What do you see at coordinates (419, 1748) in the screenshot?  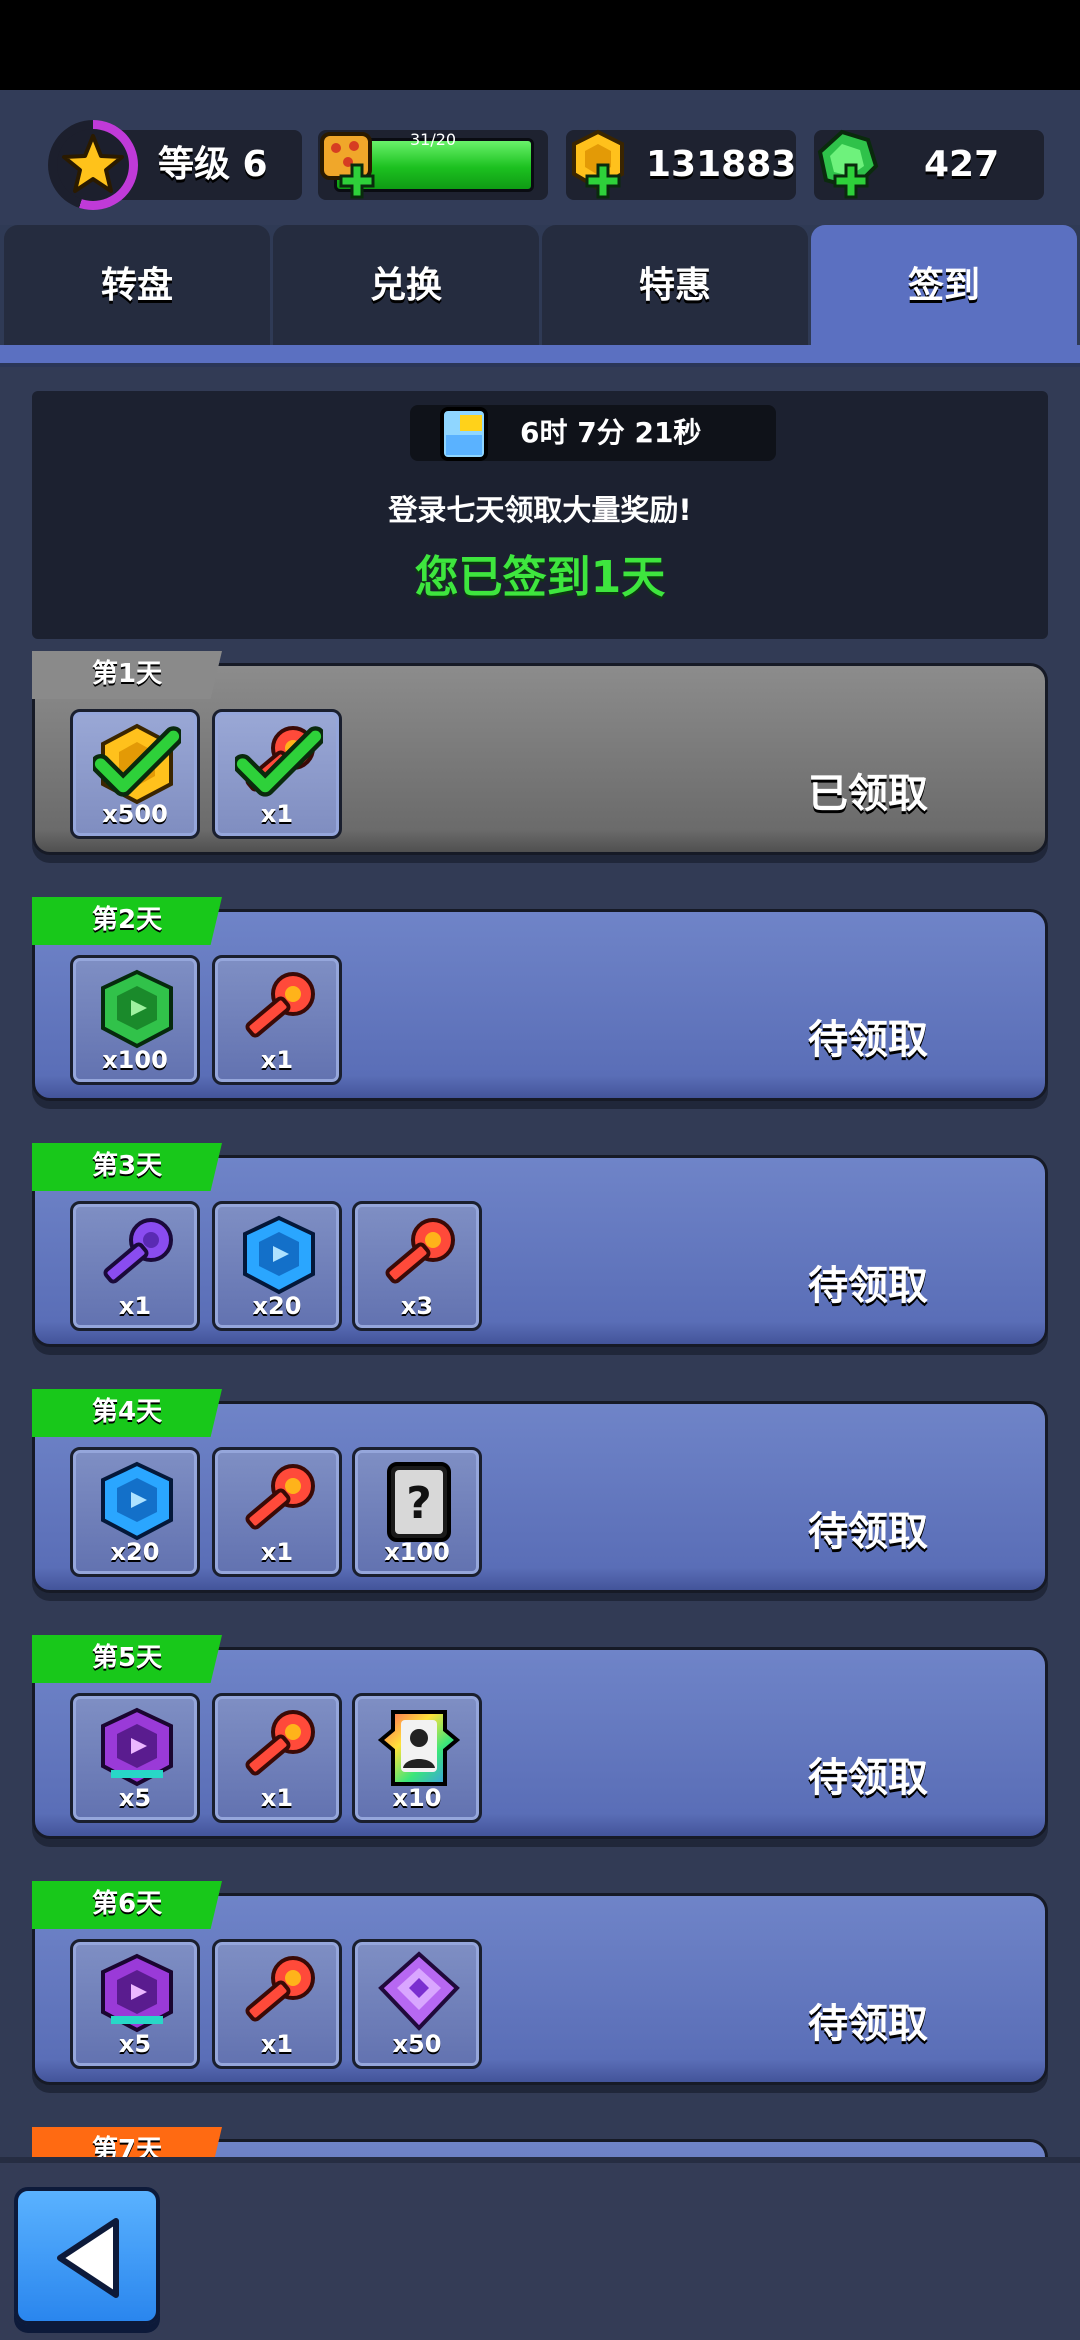 I see `rainbow-avatar-icon` at bounding box center [419, 1748].